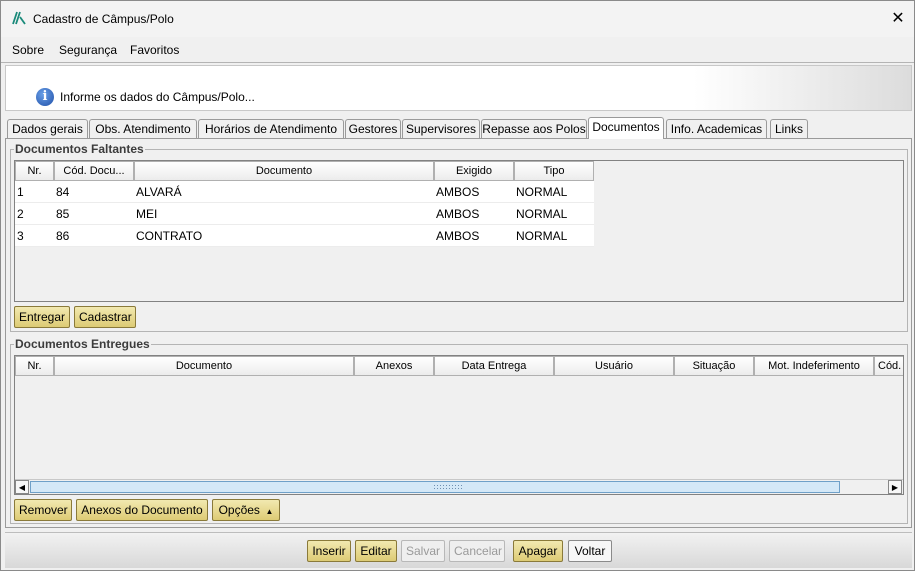 This screenshot has width=915, height=571. Describe the element at coordinates (474, 171) in the screenshot. I see `col-exigido: Exigido` at that location.